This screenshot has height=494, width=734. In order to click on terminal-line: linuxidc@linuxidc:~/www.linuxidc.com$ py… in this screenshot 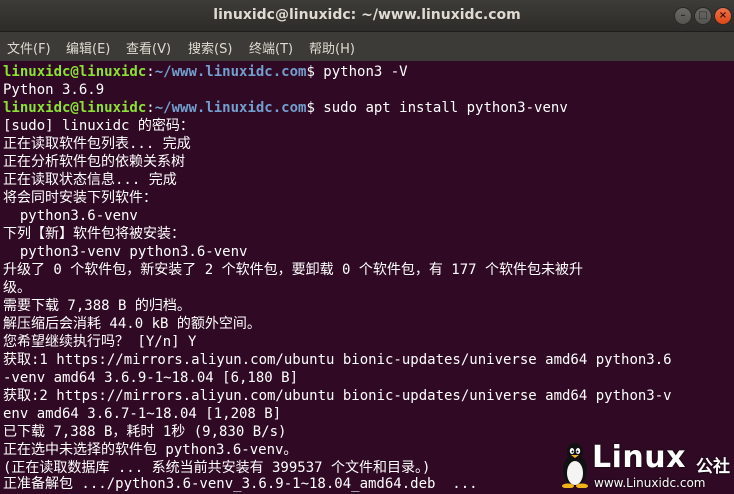, I will do `click(205, 72)`.